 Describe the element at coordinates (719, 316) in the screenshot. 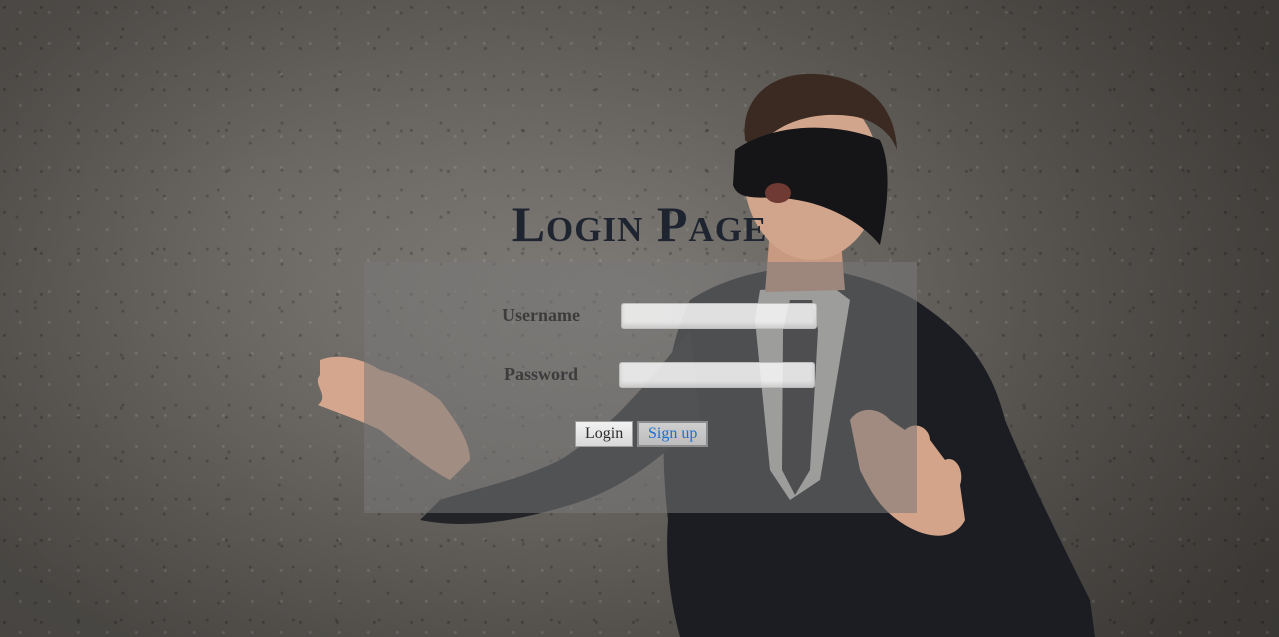

I see `username-input` at that location.